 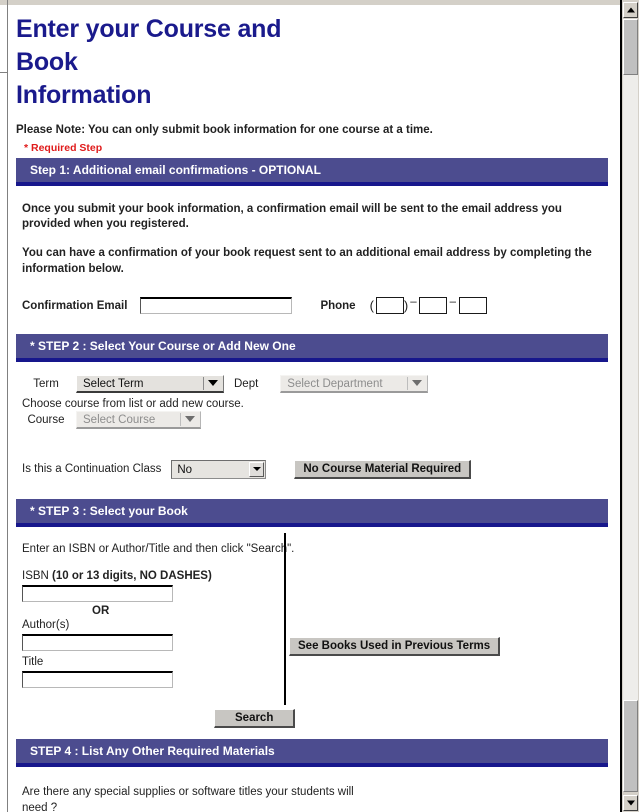 I want to click on term-select: Select Term, so click(x=150, y=383).